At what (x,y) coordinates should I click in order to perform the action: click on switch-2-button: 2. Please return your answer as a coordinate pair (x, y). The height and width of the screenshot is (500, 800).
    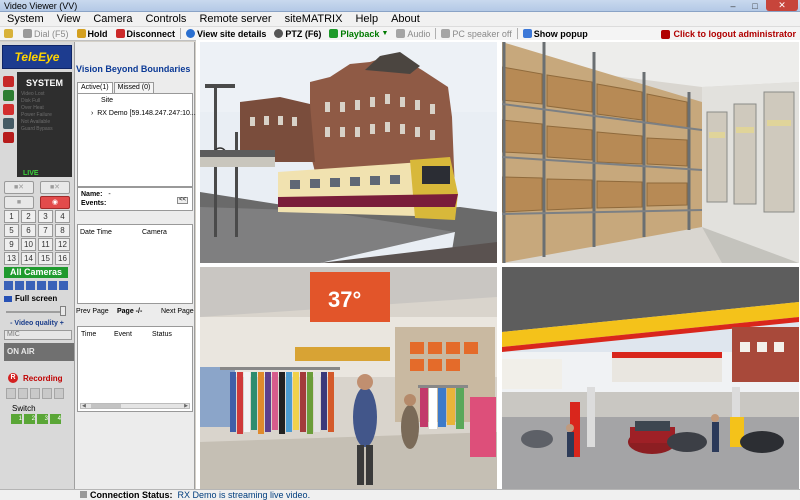
    Looking at the image, I should click on (29, 419).